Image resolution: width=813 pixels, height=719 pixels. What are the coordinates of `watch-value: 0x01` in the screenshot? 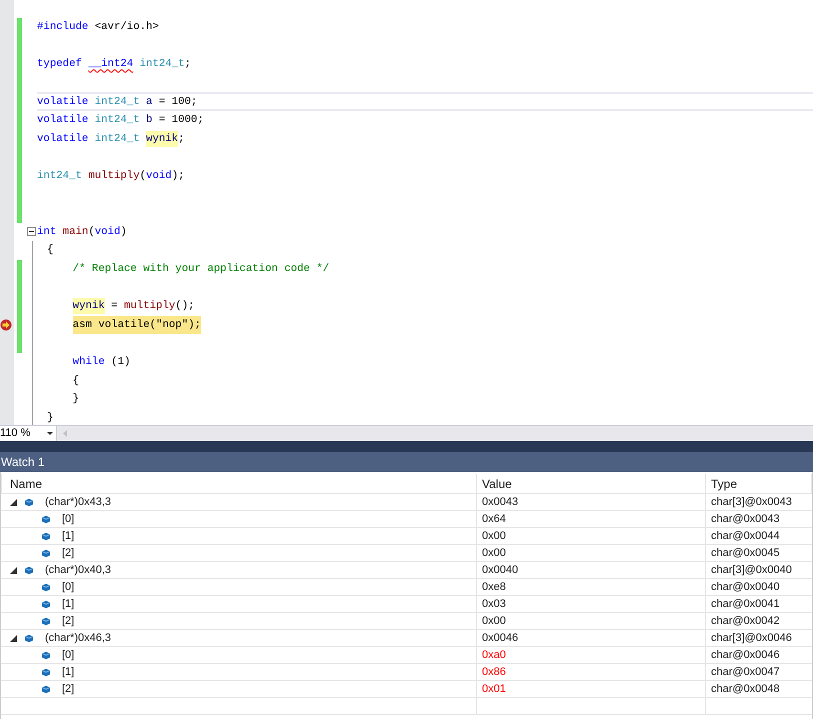 It's located at (494, 689).